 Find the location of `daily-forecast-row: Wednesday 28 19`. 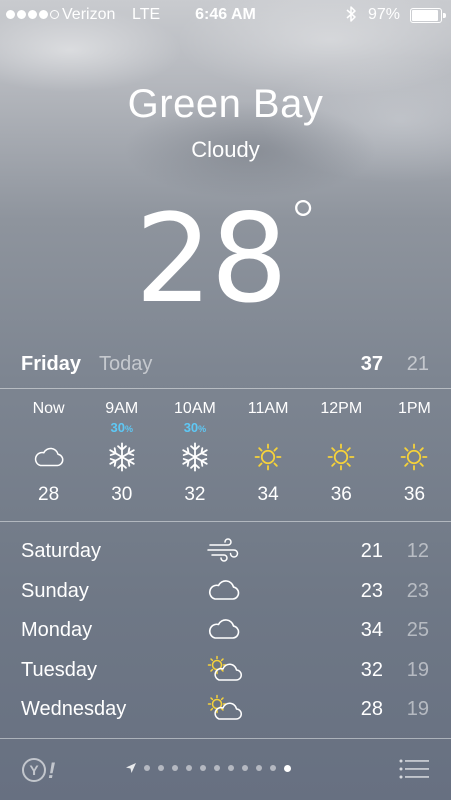

daily-forecast-row: Wednesday 28 19 is located at coordinates (225, 710).